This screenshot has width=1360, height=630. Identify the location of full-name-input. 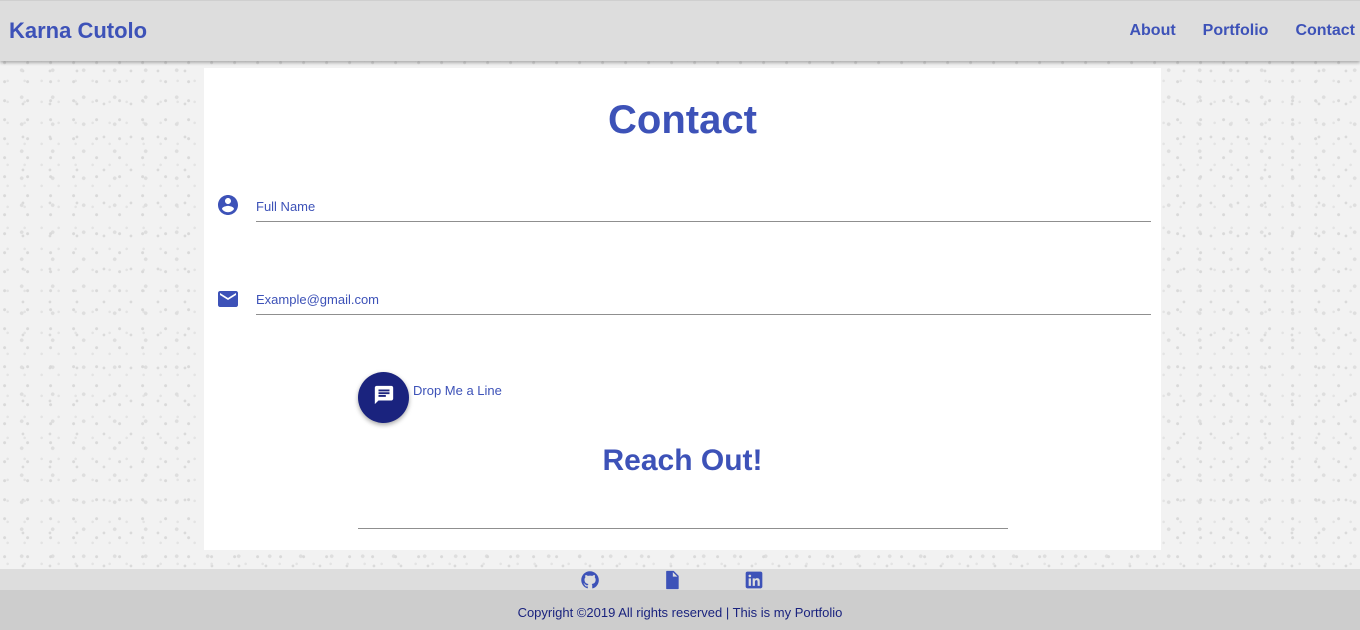
(703, 207).